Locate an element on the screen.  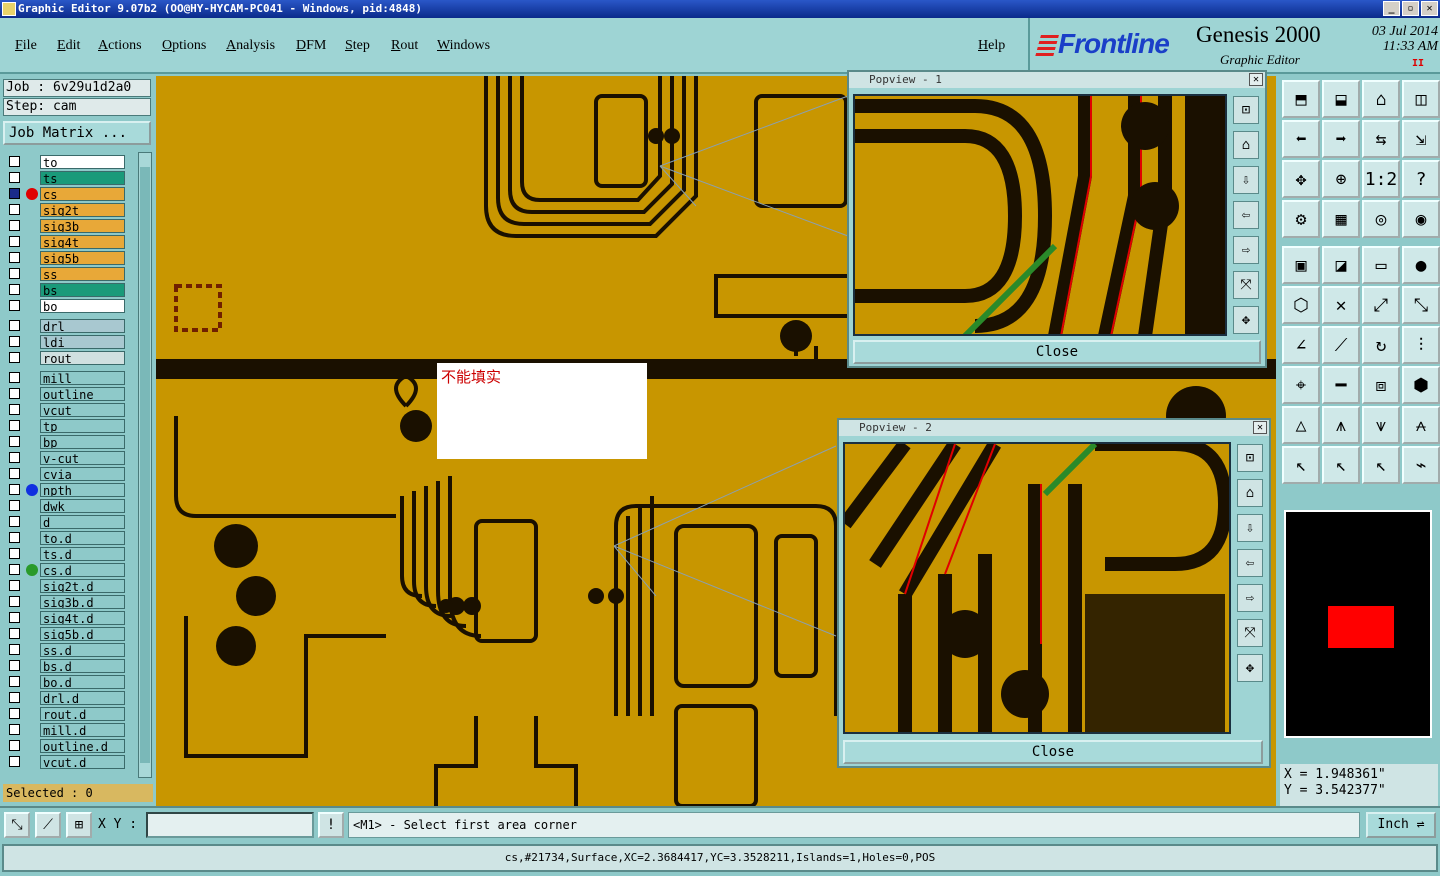
pv2-home-icon: ⌂ is located at coordinates (1250, 493).